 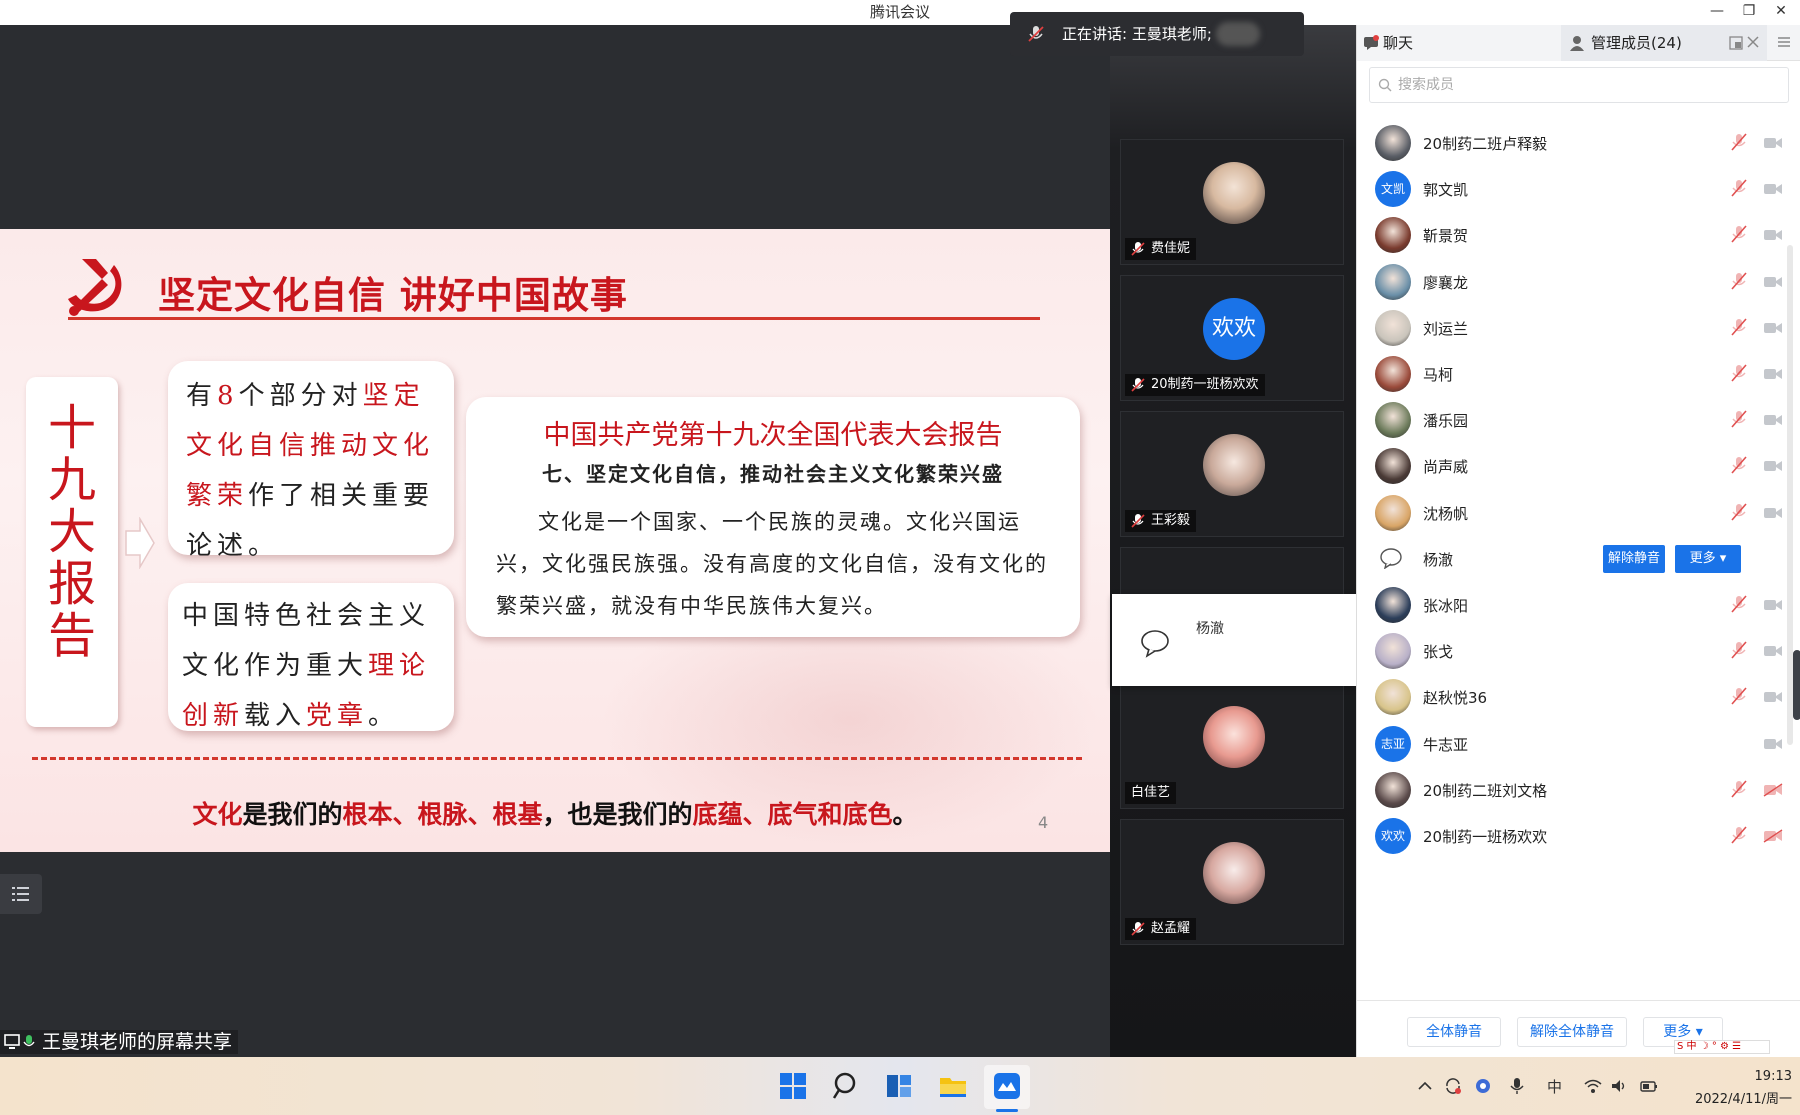 I want to click on tab-chat: 聊天, so click(x=1459, y=43).